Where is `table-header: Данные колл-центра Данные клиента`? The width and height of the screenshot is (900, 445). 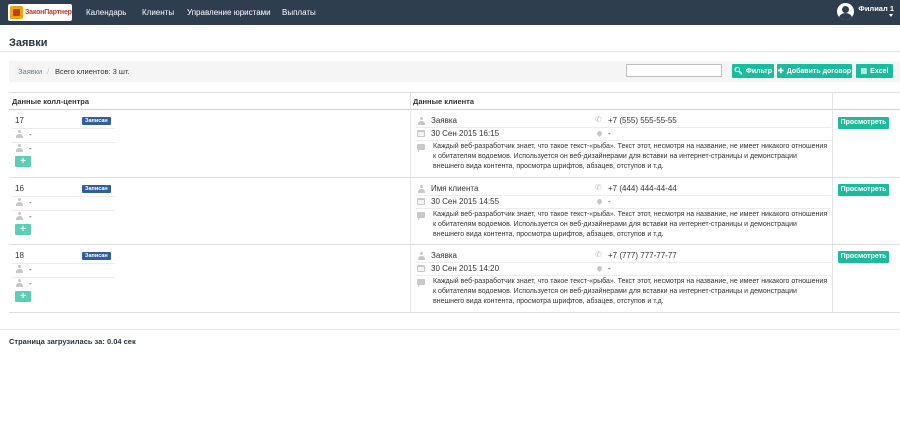 table-header: Данные колл-центра Данные клиента is located at coordinates (454, 101).